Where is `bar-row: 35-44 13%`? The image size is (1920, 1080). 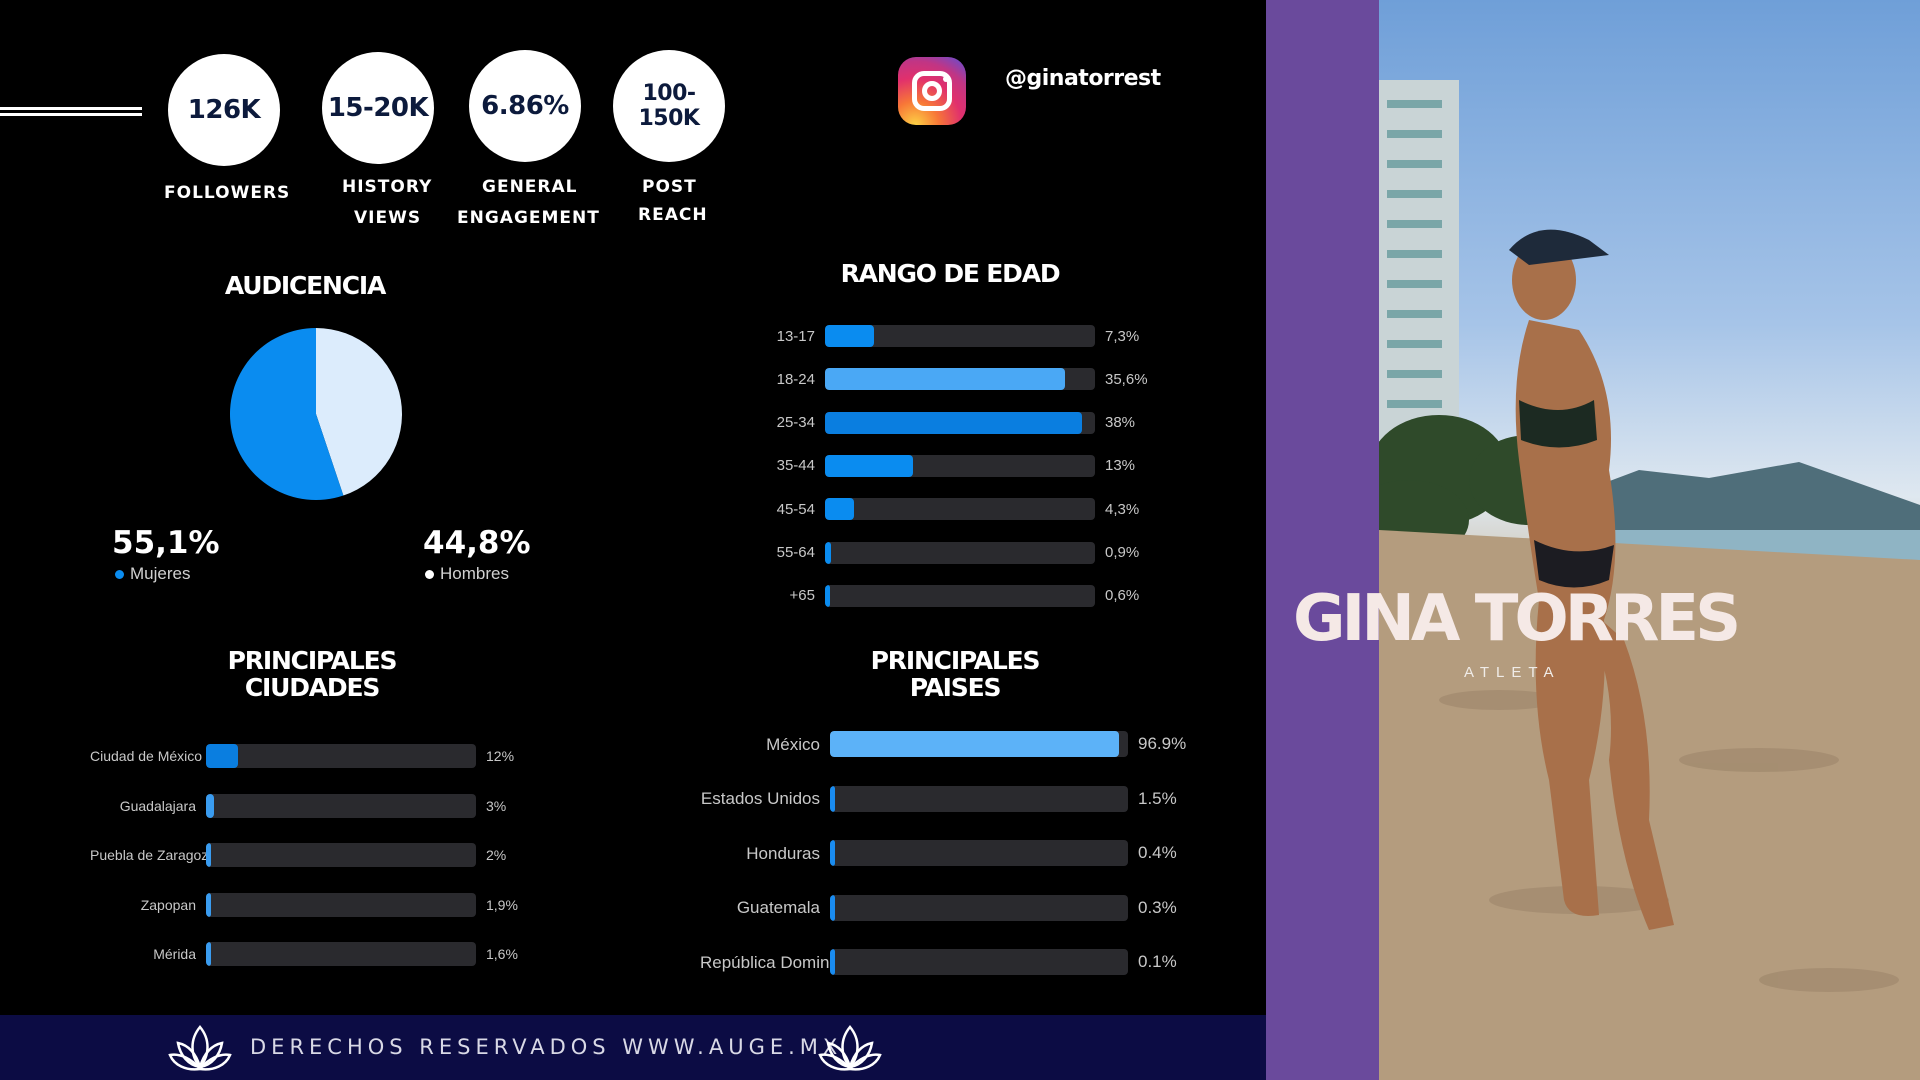 bar-row: 35-44 13% is located at coordinates (948, 465).